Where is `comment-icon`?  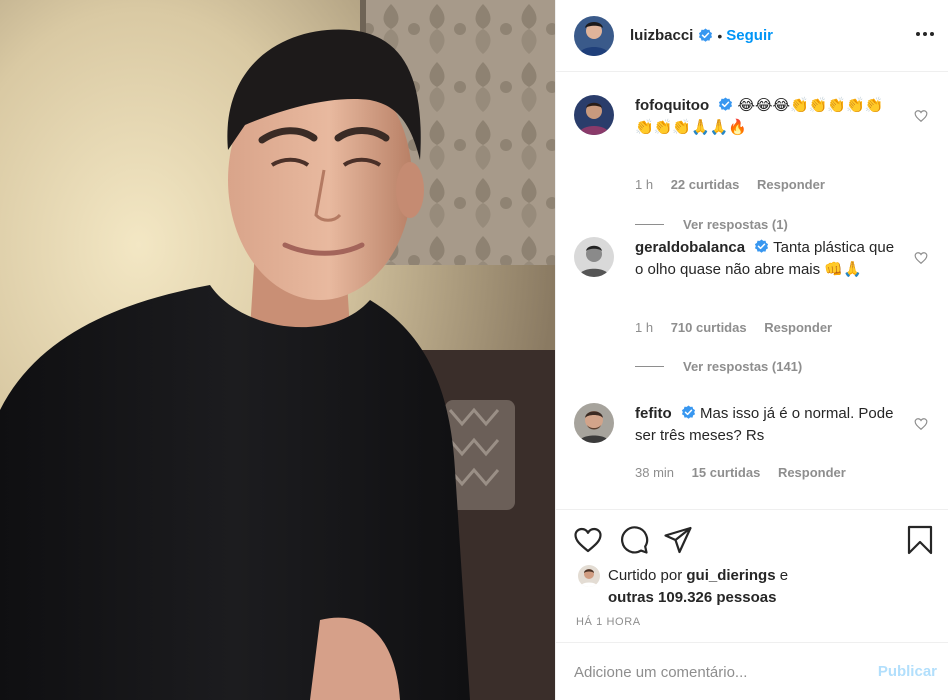
comment-icon is located at coordinates (634, 540).